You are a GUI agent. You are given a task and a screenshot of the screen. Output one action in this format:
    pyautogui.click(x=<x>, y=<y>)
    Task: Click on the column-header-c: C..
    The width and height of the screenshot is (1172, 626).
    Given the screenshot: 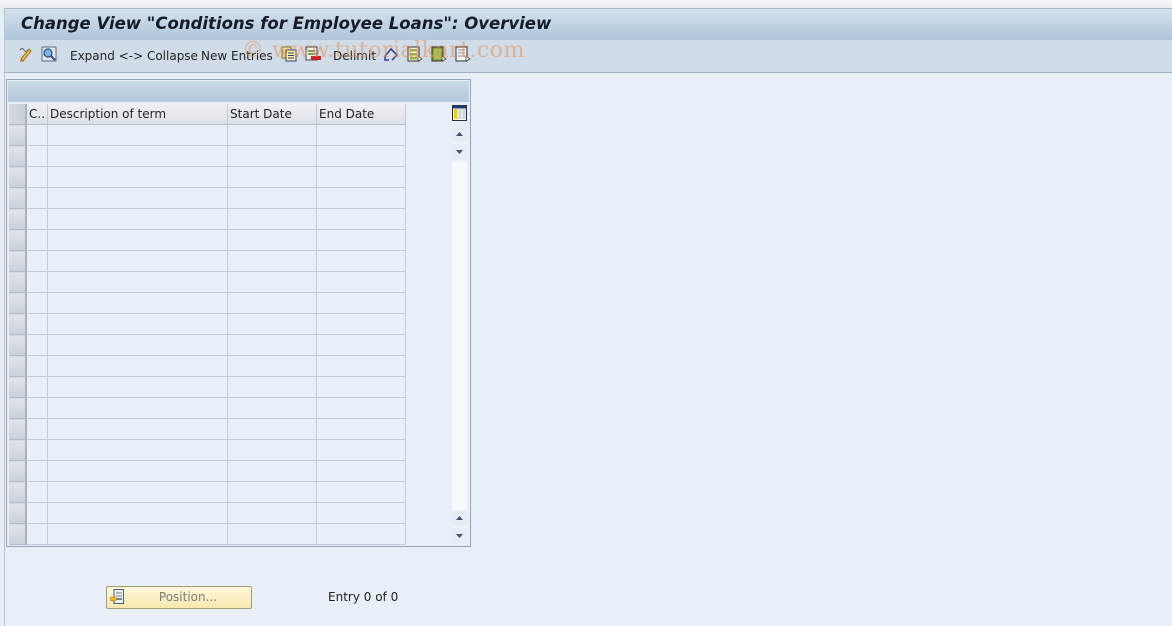 What is the action you would take?
    pyautogui.click(x=37, y=114)
    